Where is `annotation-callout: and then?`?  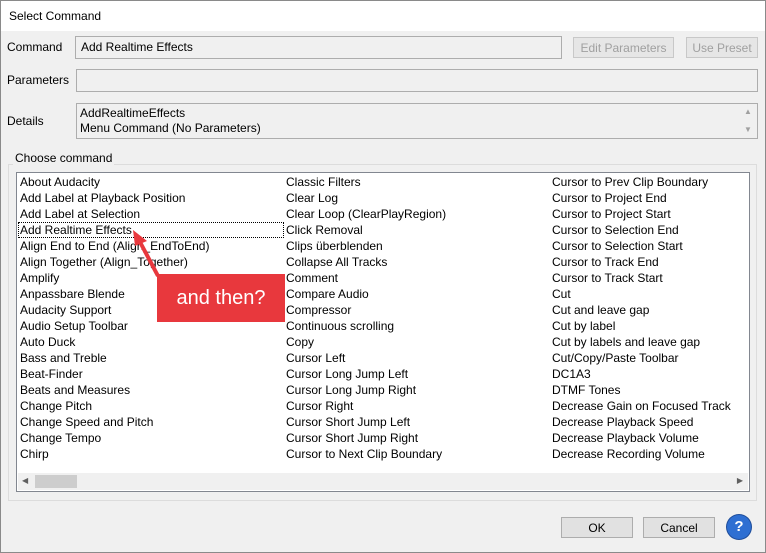
annotation-callout: and then? is located at coordinates (221, 298).